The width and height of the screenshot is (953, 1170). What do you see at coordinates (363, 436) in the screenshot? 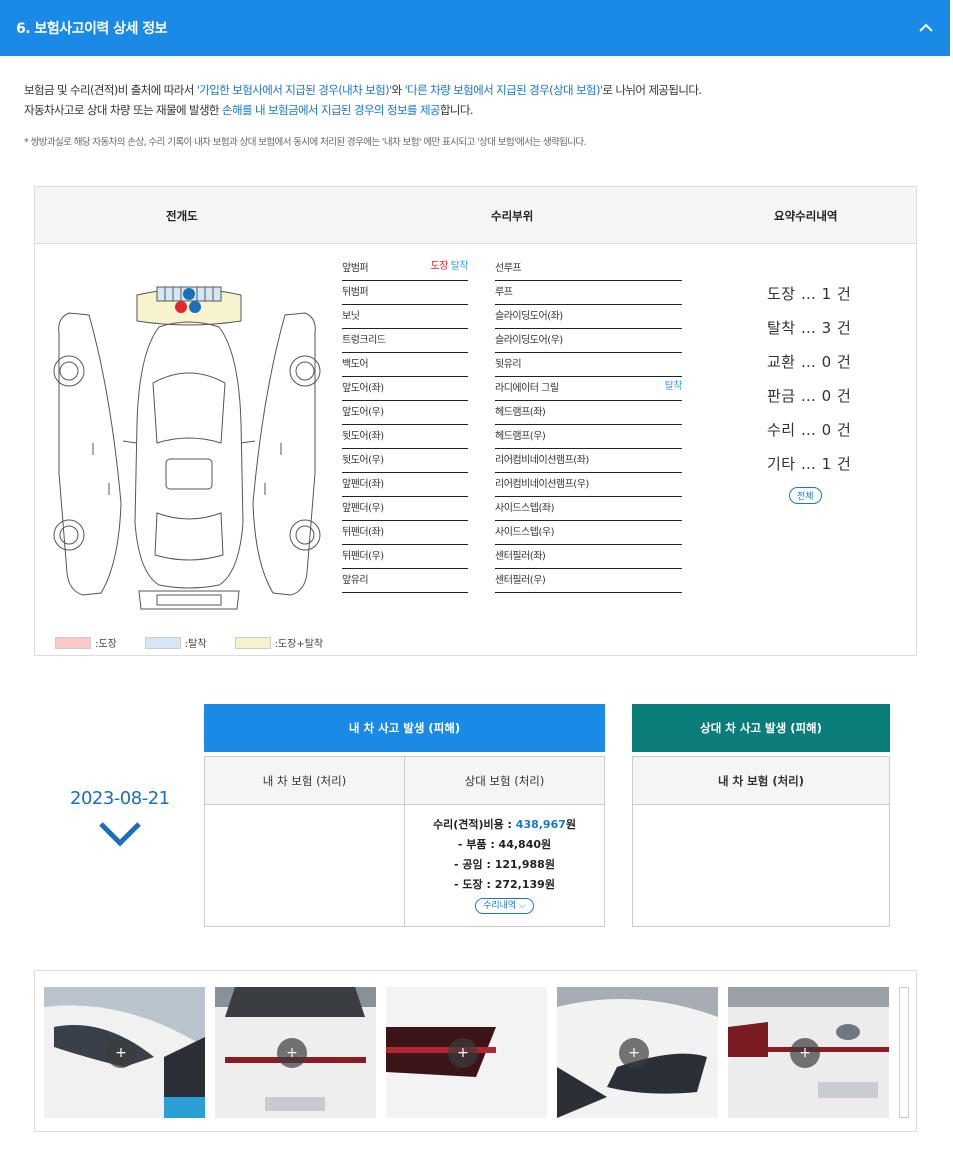
I see `repair-part-label: 뒷도어(좌)` at bounding box center [363, 436].